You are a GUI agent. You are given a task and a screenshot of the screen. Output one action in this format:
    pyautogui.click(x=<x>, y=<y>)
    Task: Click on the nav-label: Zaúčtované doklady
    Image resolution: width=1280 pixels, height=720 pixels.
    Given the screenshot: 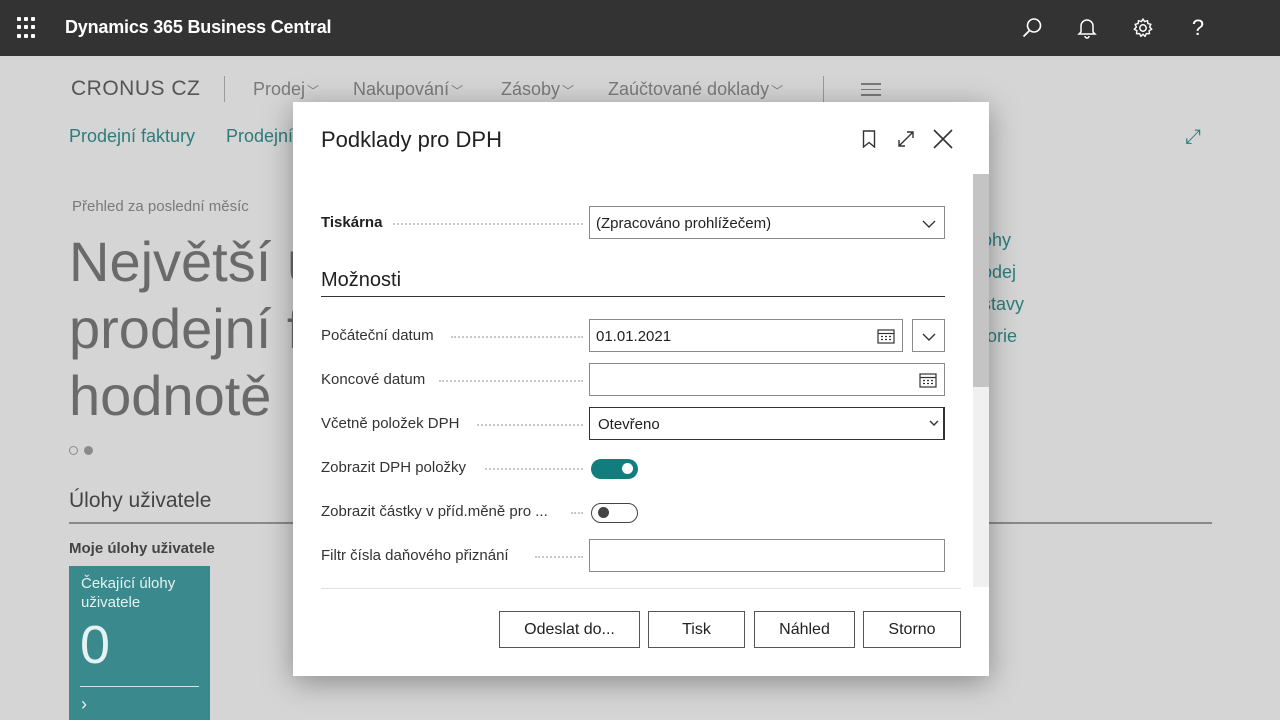 What is the action you would take?
    pyautogui.click(x=689, y=89)
    